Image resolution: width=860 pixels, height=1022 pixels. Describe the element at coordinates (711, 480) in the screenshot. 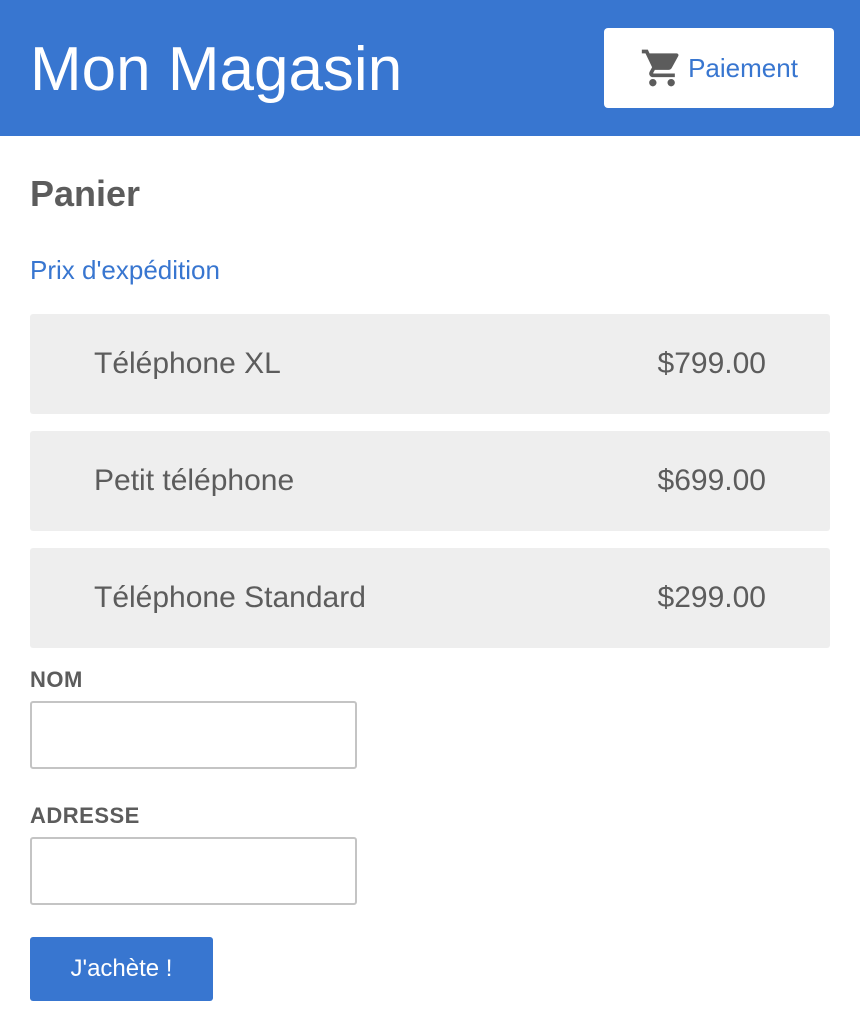

I see `cart-item-price: $699.00` at that location.